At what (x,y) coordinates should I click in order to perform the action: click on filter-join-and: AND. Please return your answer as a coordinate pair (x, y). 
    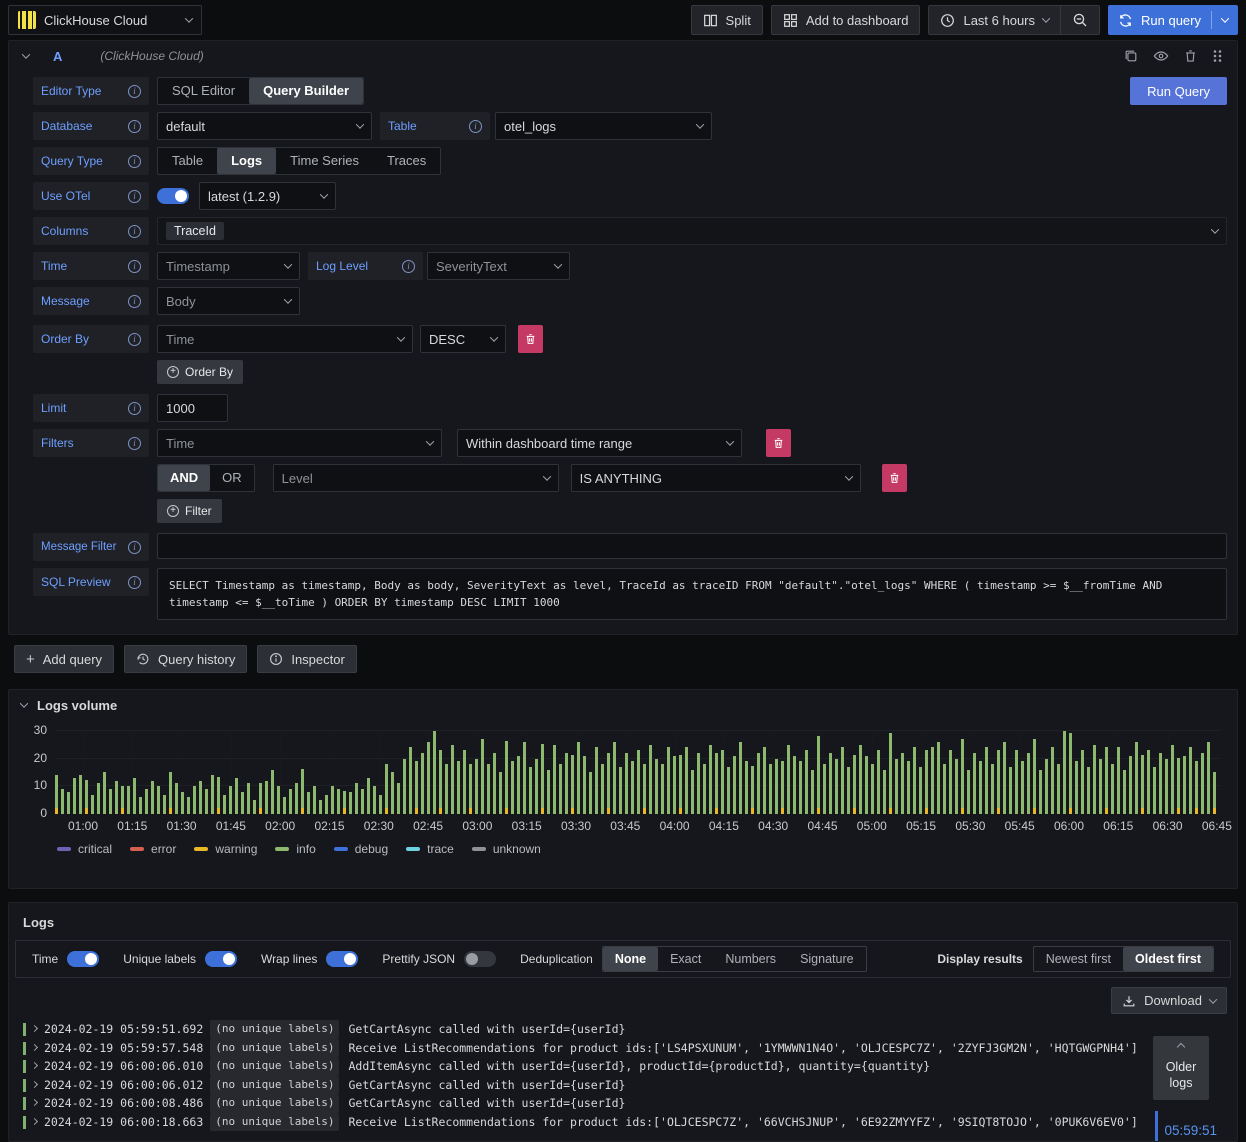
    Looking at the image, I should click on (184, 478).